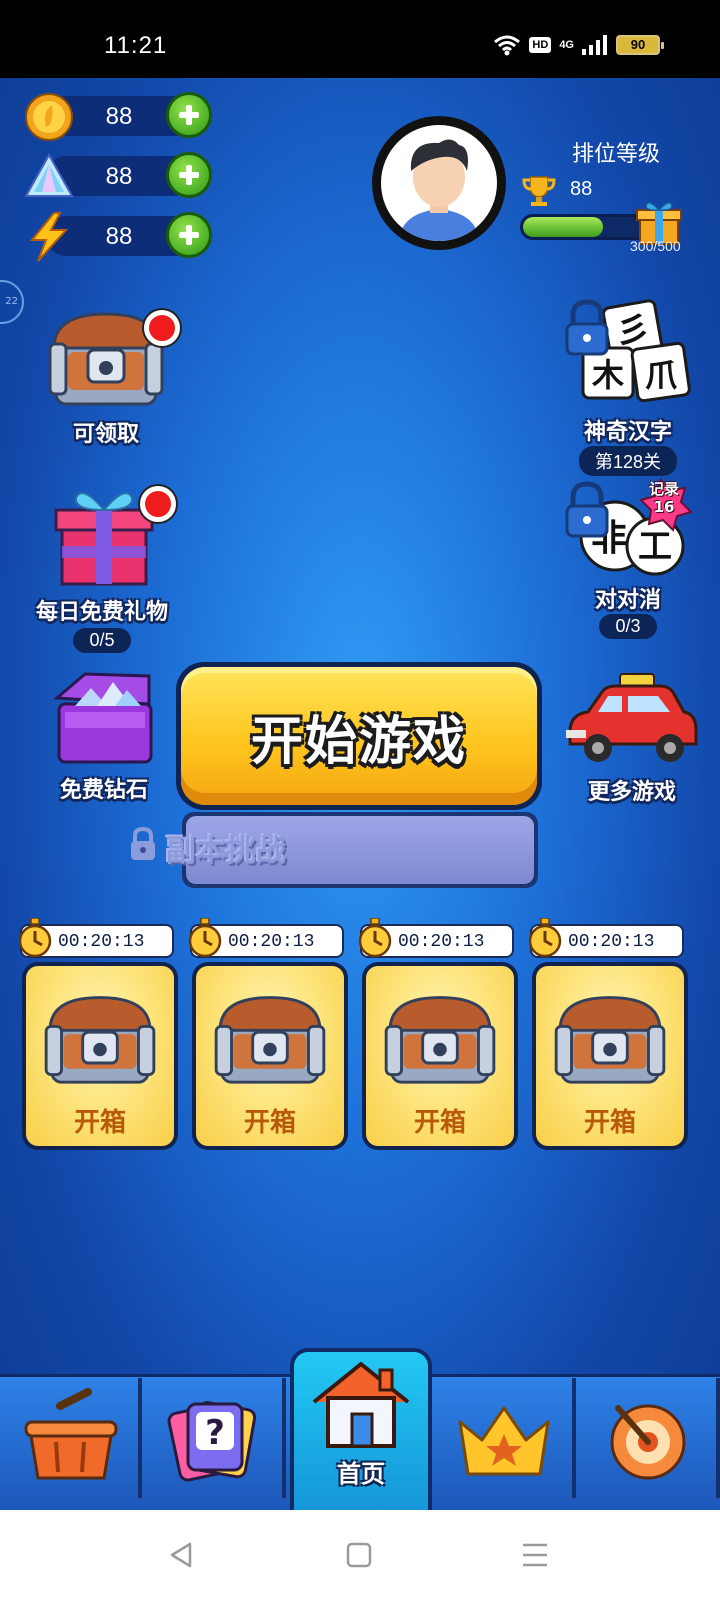 This screenshot has width=720, height=1600. Describe the element at coordinates (566, 45) in the screenshot. I see `network-label: 4G` at that location.